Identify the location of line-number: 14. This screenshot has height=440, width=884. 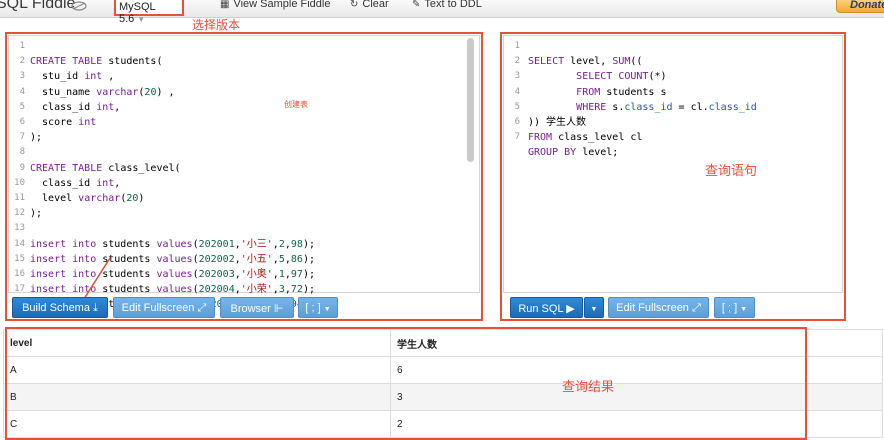
(19, 243).